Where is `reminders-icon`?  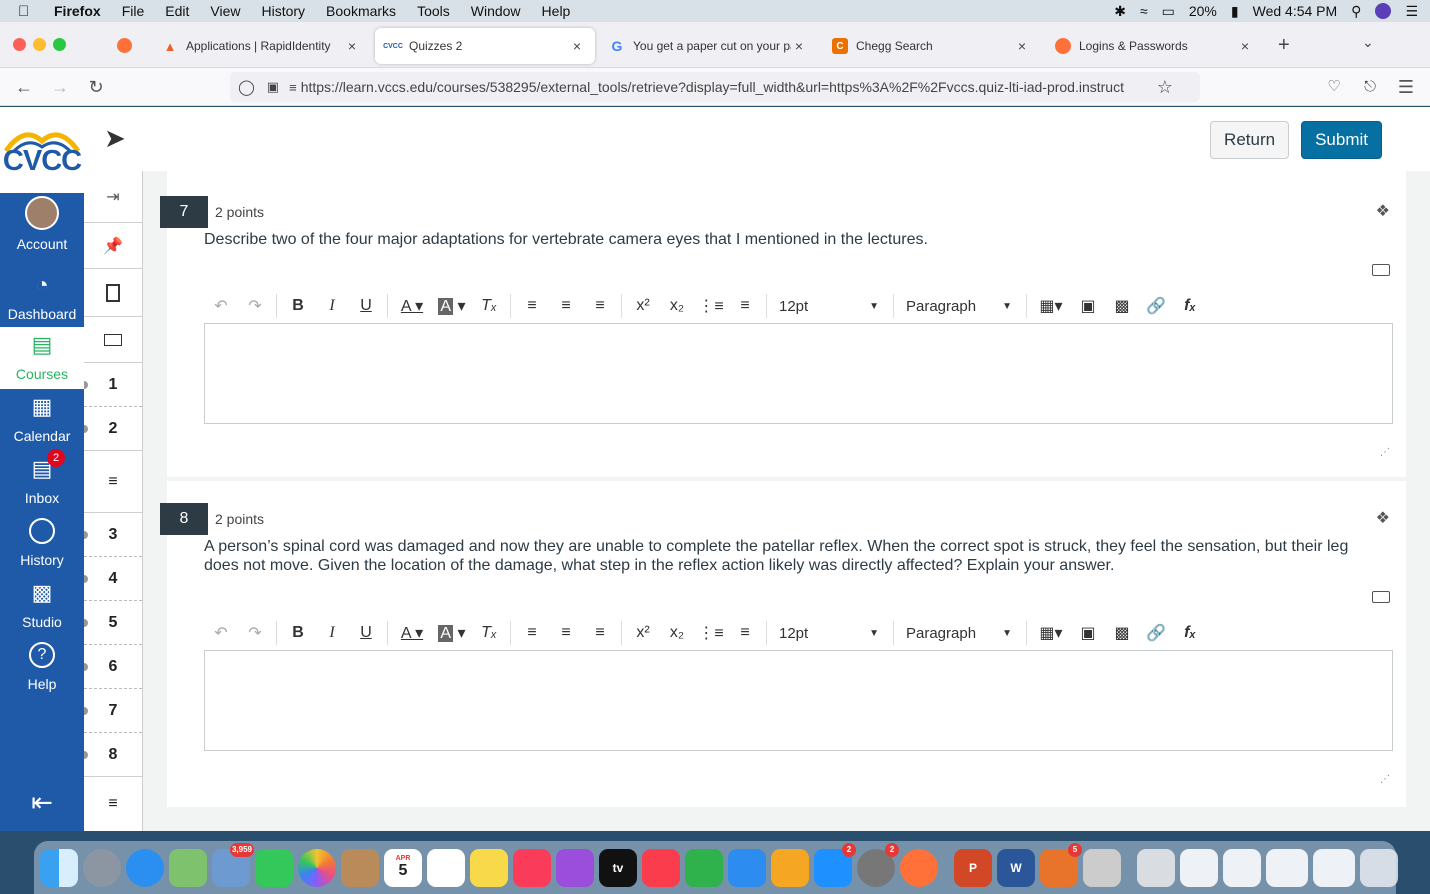 reminders-icon is located at coordinates (446, 867).